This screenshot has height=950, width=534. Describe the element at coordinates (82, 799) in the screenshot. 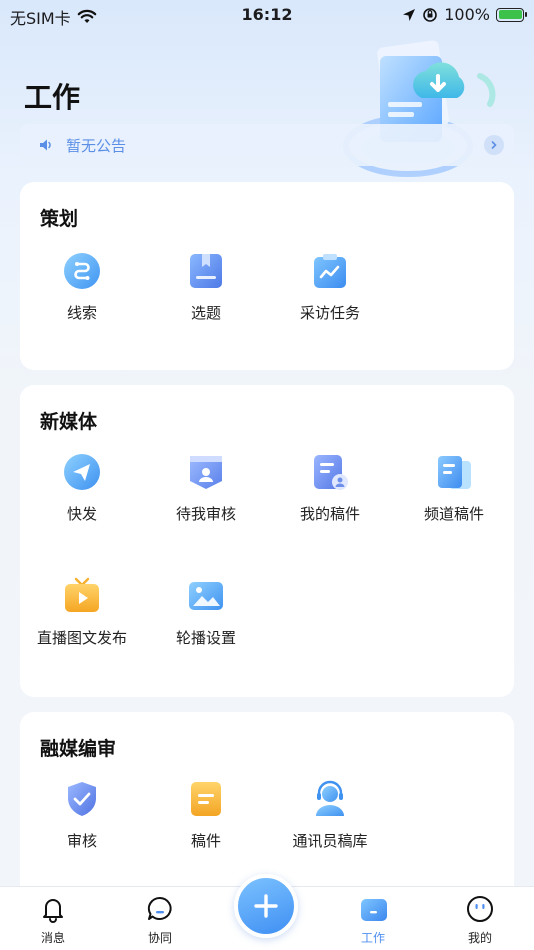

I see `review-shield-icon` at that location.